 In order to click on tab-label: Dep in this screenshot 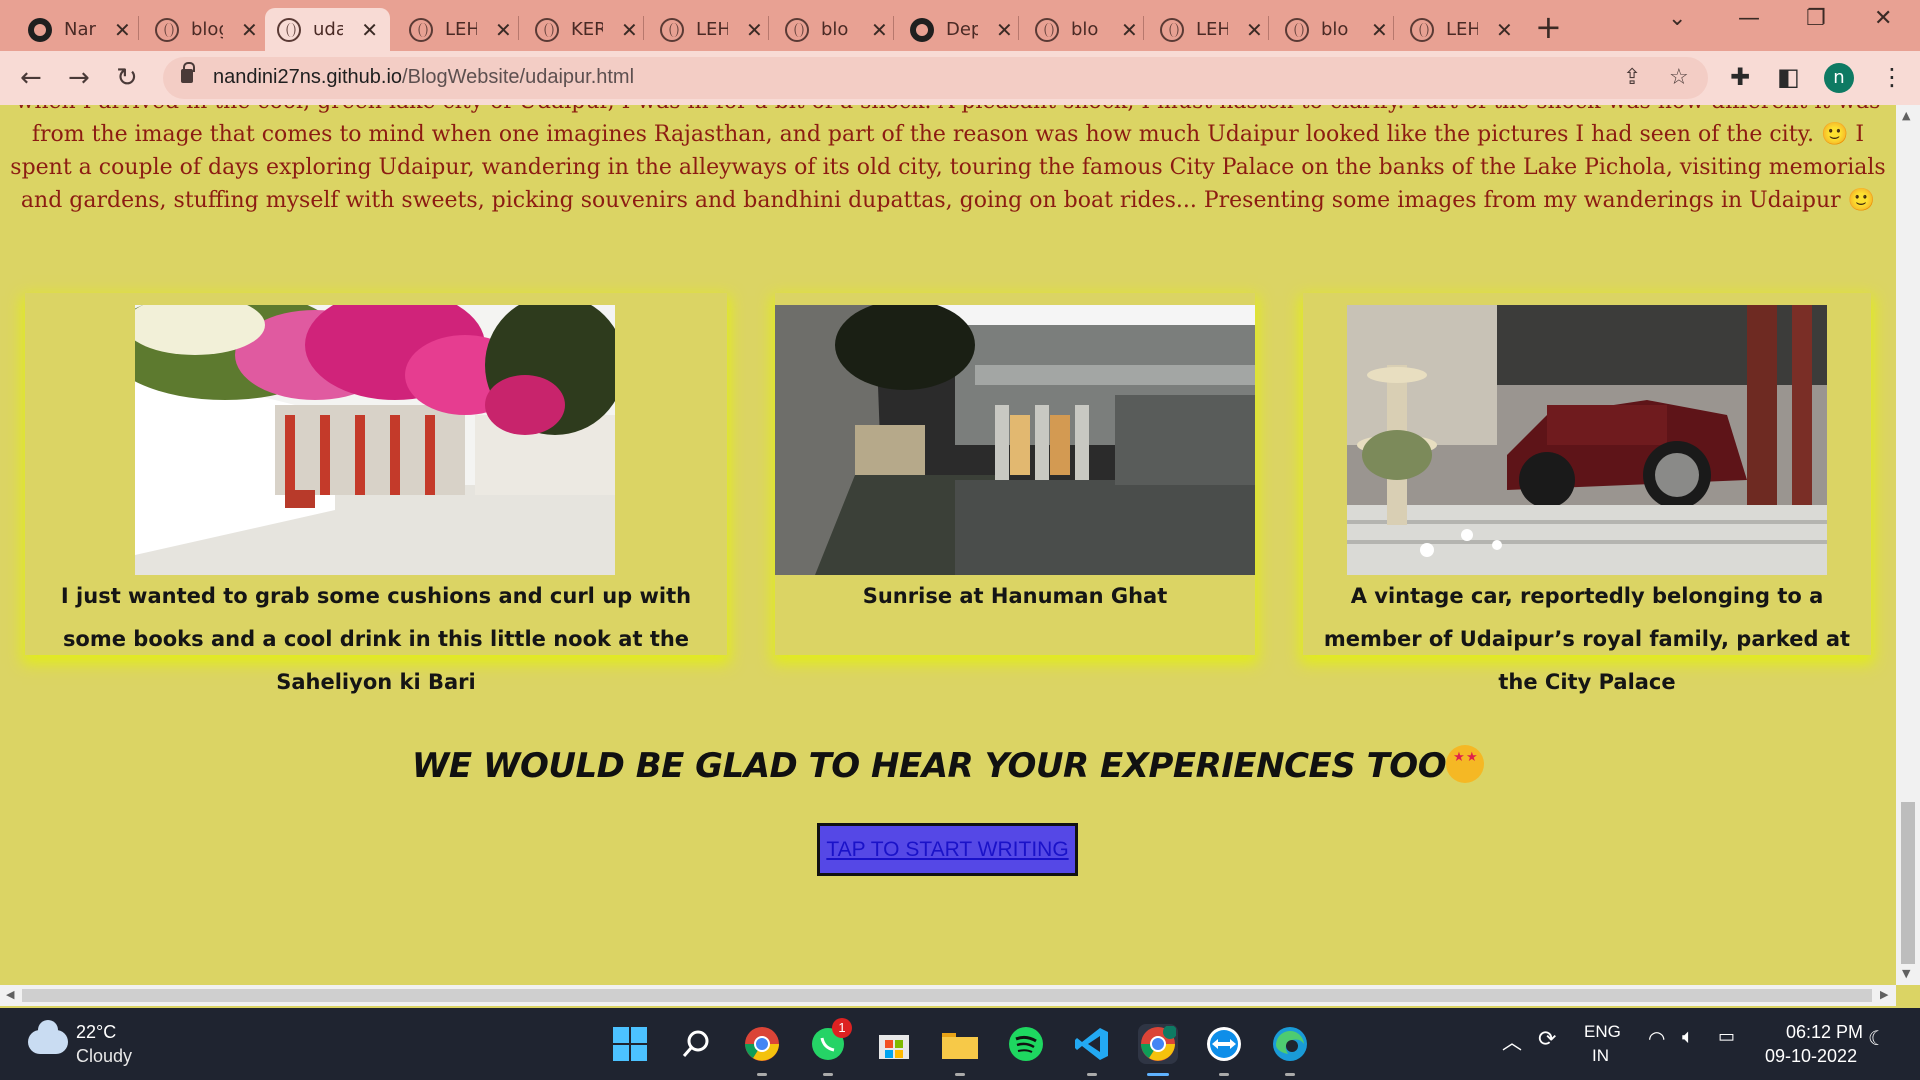, I will do `click(962, 29)`.